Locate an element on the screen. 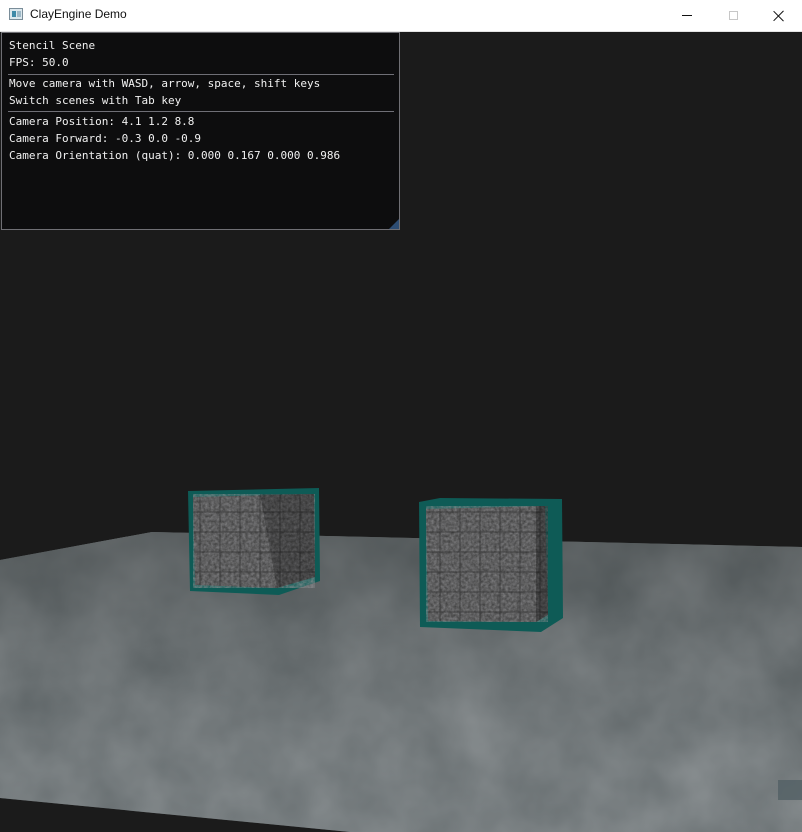 The width and height of the screenshot is (802, 832). fps-readout: FPS: 50.0 is located at coordinates (39, 62).